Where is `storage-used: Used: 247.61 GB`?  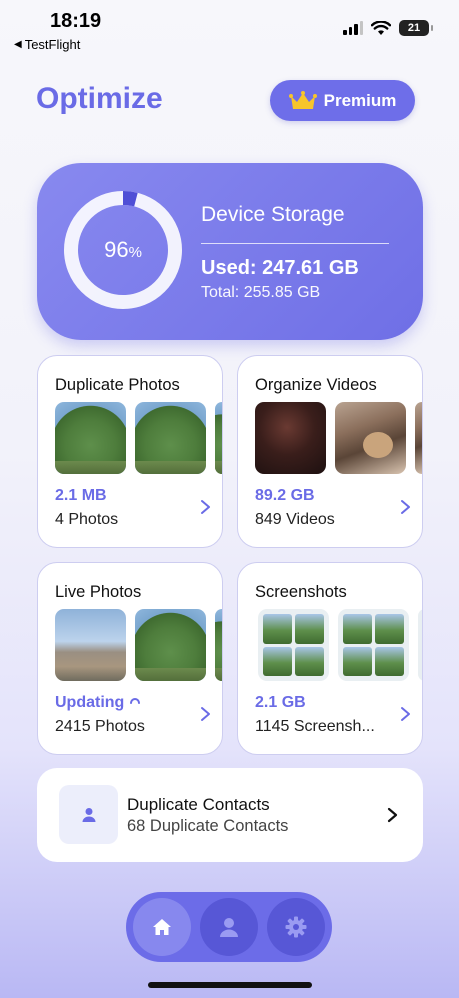
storage-used: Used: 247.61 GB is located at coordinates (280, 268).